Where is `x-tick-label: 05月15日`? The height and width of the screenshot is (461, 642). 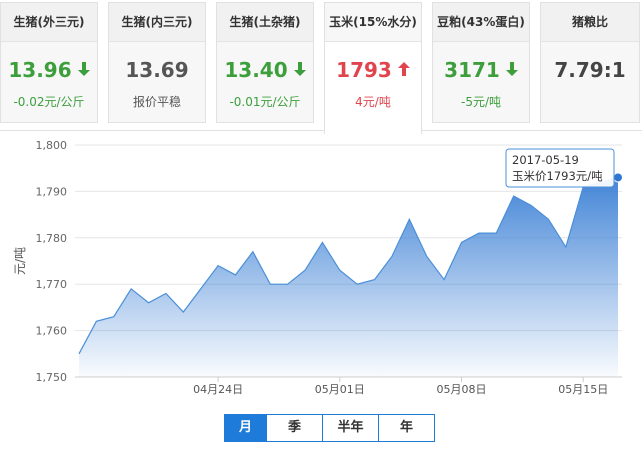
x-tick-label: 05月15日 is located at coordinates (583, 389).